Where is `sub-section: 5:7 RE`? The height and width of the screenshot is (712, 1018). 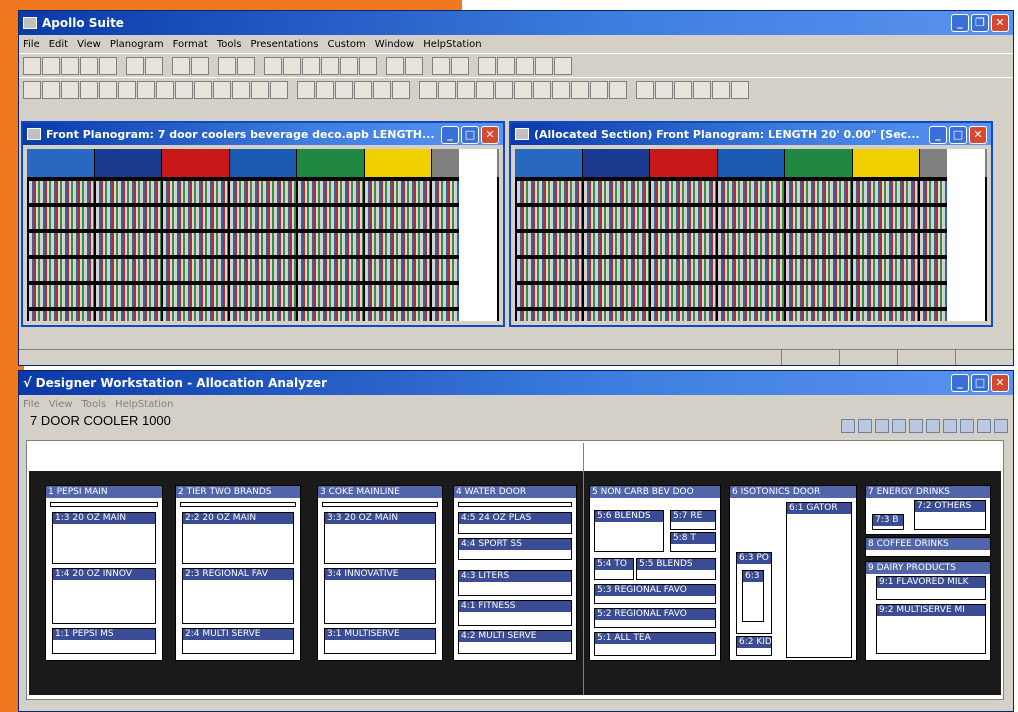
sub-section: 5:7 RE is located at coordinates (693, 520).